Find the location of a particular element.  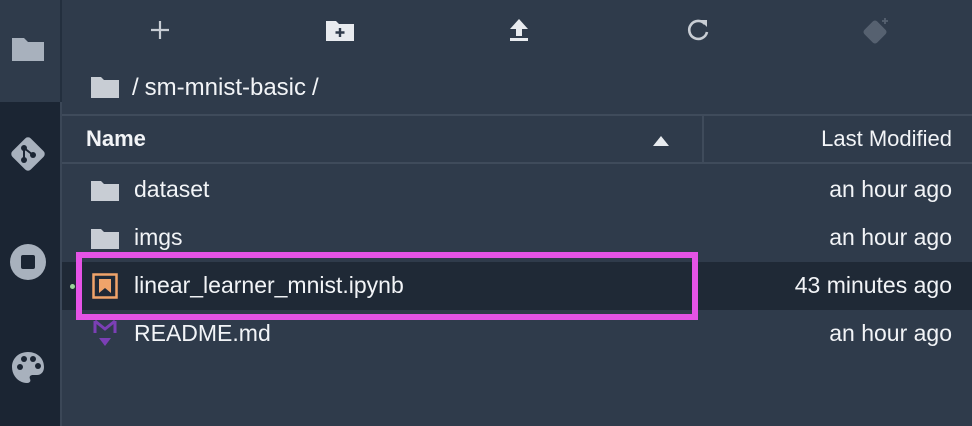

file-name: dataset is located at coordinates (172, 189).